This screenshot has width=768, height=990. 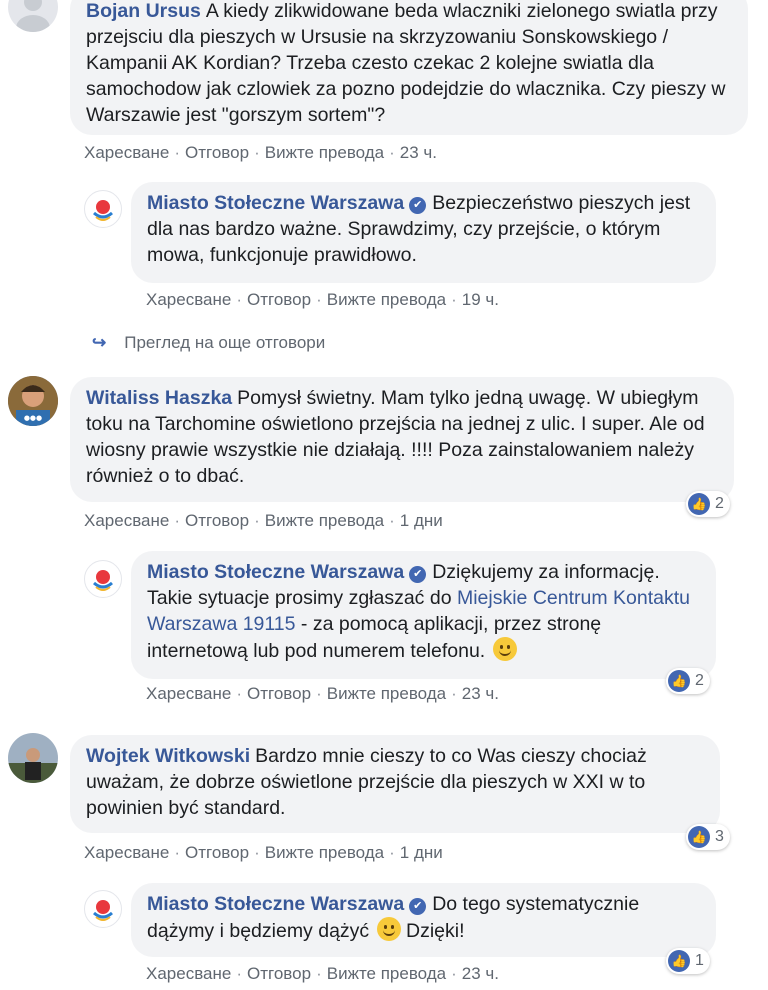 What do you see at coordinates (33, 16) in the screenshot?
I see `avatar-bojan-ursus` at bounding box center [33, 16].